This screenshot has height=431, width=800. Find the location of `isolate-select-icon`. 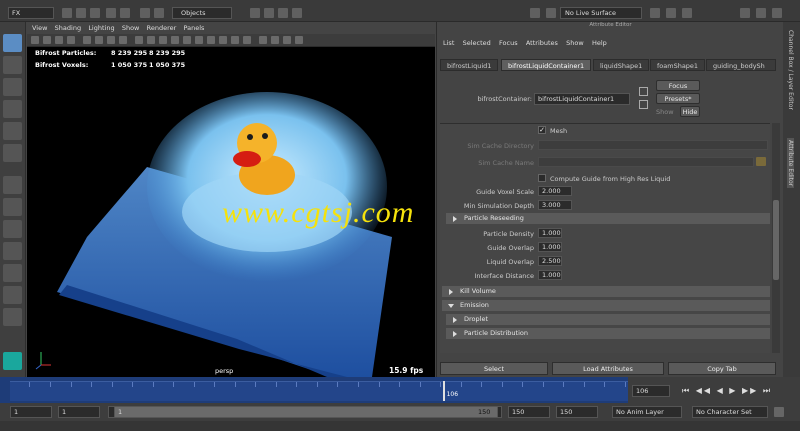

isolate-select-icon is located at coordinates (263, 40).